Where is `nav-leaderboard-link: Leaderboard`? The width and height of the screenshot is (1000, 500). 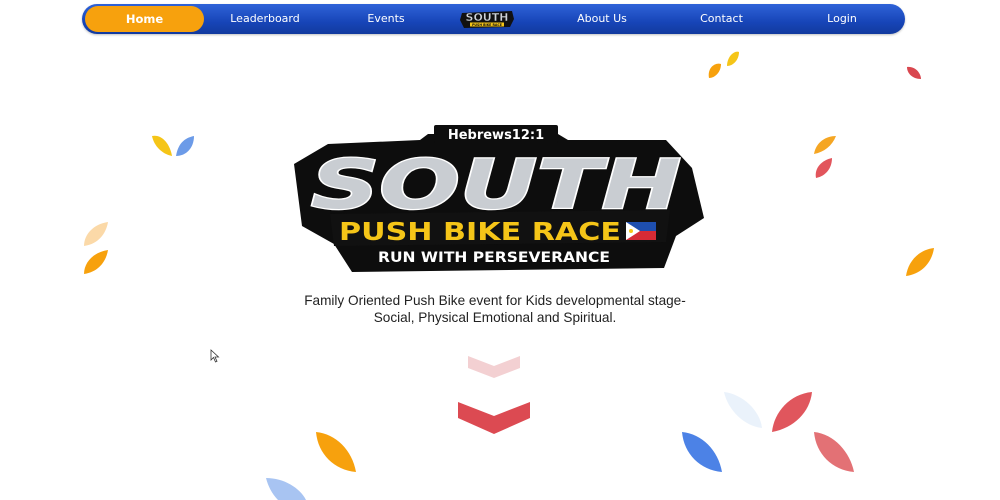
nav-leaderboard-link: Leaderboard is located at coordinates (265, 19).